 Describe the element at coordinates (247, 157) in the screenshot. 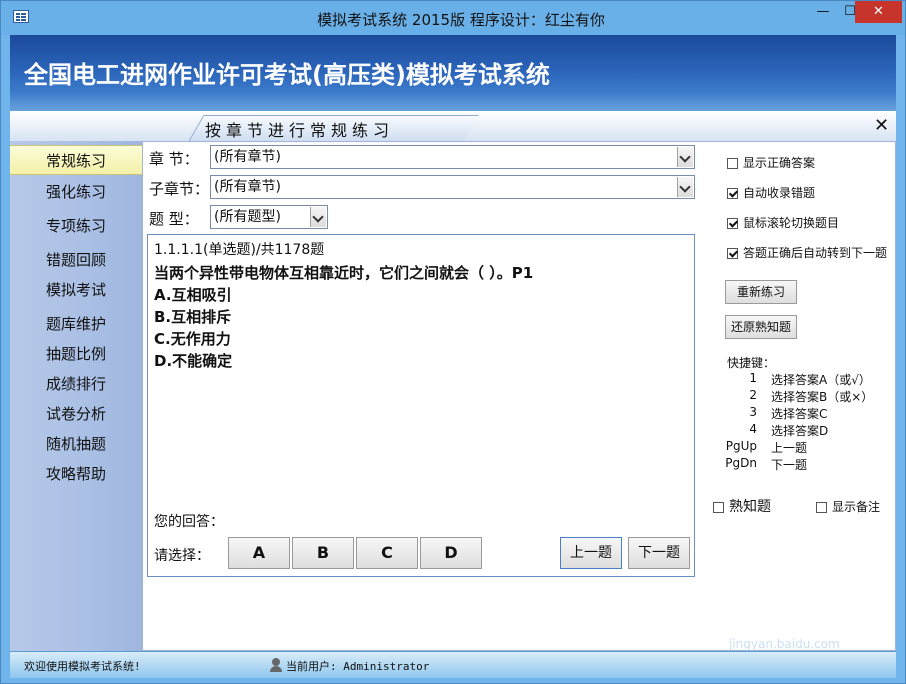

I see `chapter-select-value: (所有章节)` at that location.